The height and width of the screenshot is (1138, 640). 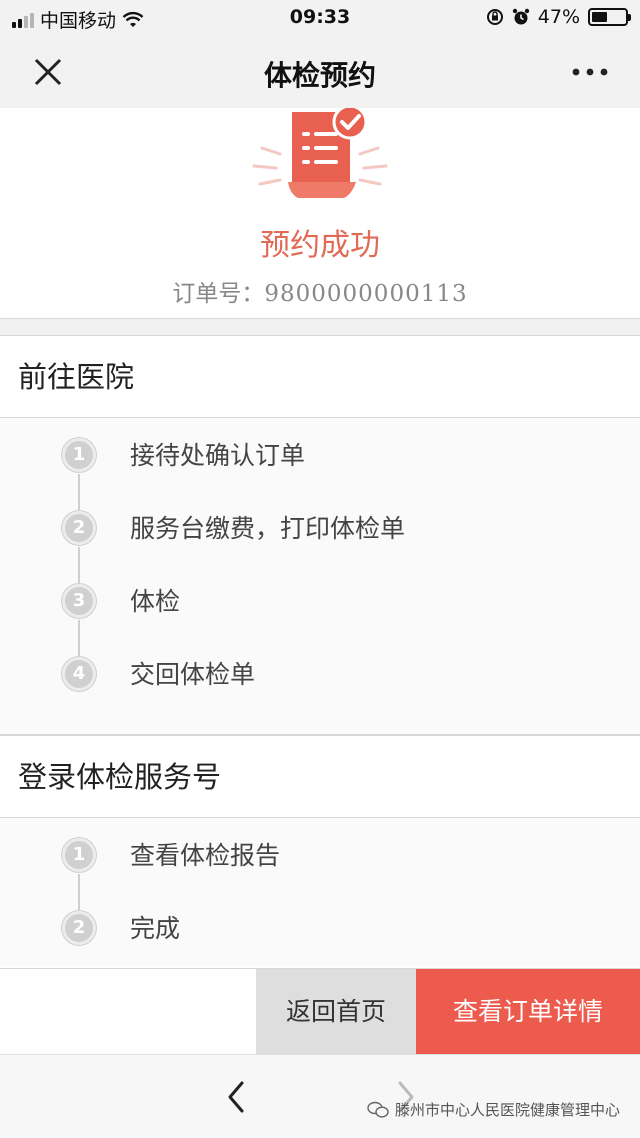 I want to click on orientation-lock-icon, so click(x=494, y=17).